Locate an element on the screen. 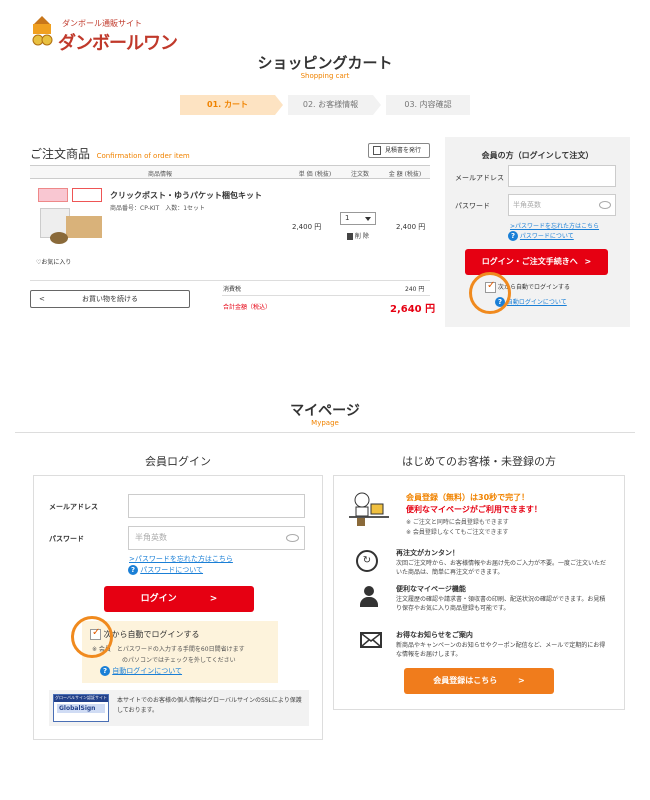 This screenshot has height=800, width=650. dropdown-arrow-icon is located at coordinates (368, 219).